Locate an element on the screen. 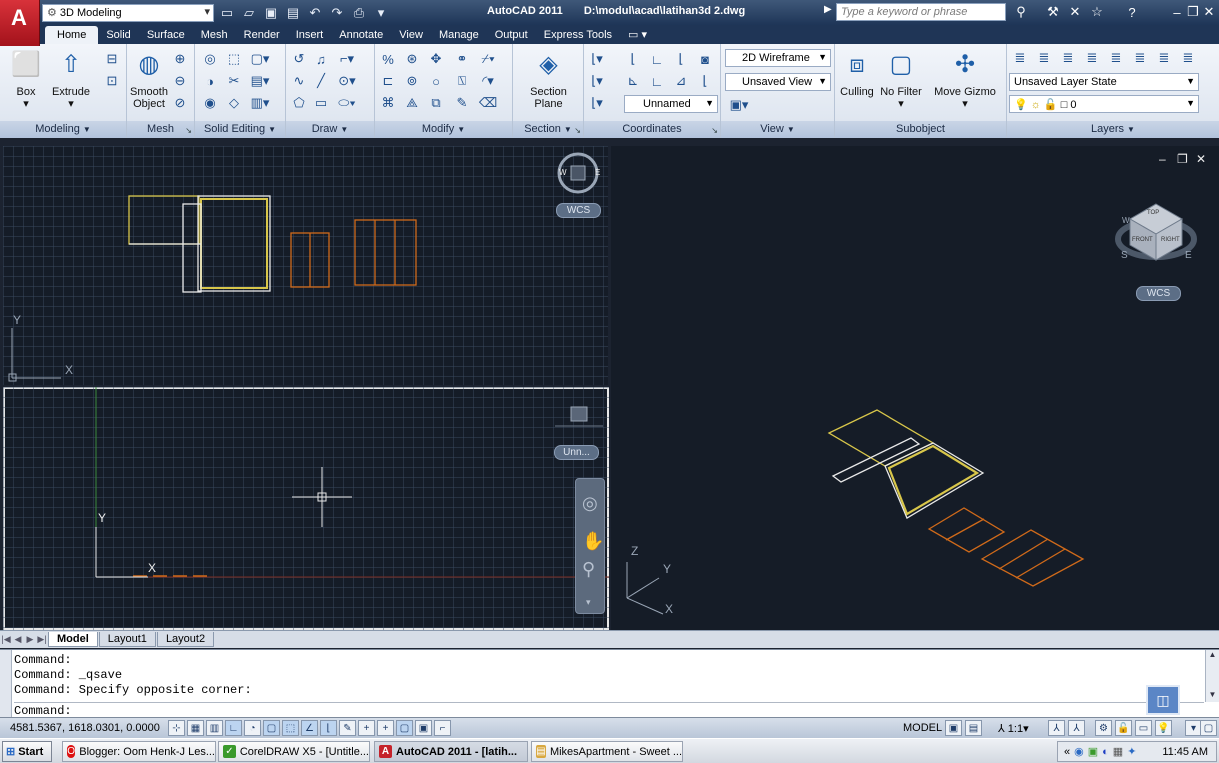 The image size is (1219, 763). hardware-acceleration-icon: ▭ is located at coordinates (1143, 728).